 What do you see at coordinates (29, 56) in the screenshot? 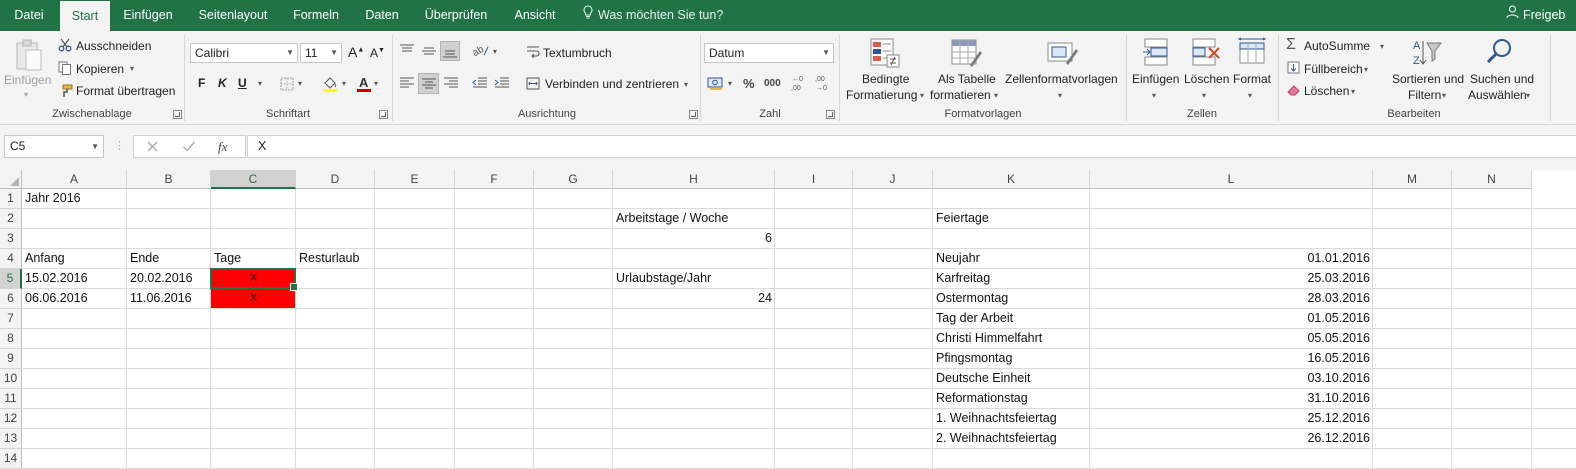
I see `paste-icon` at bounding box center [29, 56].